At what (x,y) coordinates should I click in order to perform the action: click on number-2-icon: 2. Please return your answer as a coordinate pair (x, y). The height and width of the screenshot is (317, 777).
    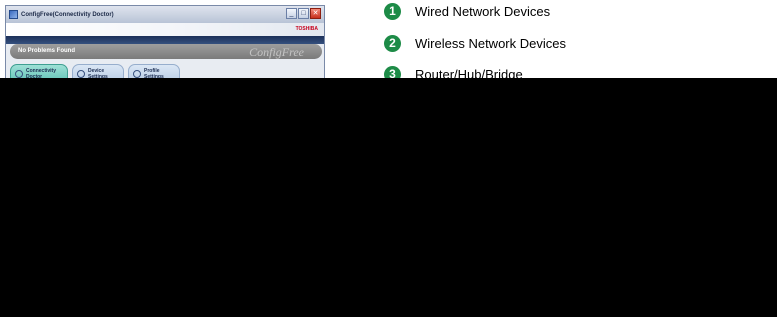
    Looking at the image, I should click on (392, 43).